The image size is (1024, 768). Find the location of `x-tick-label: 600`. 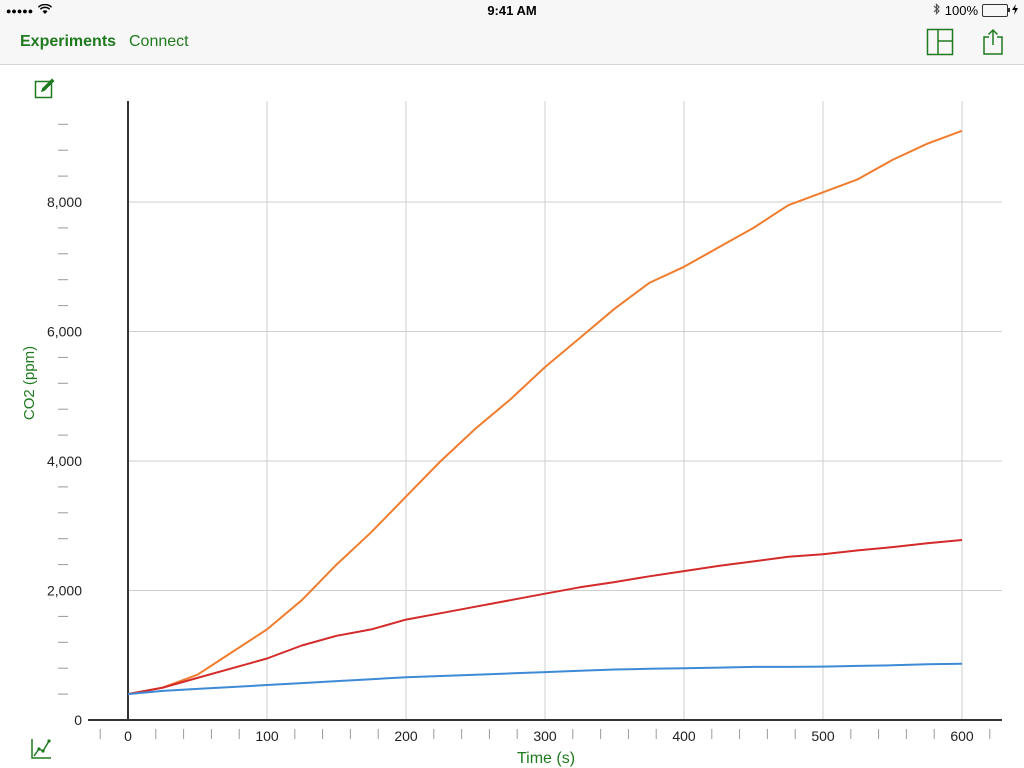

x-tick-label: 600 is located at coordinates (962, 736).